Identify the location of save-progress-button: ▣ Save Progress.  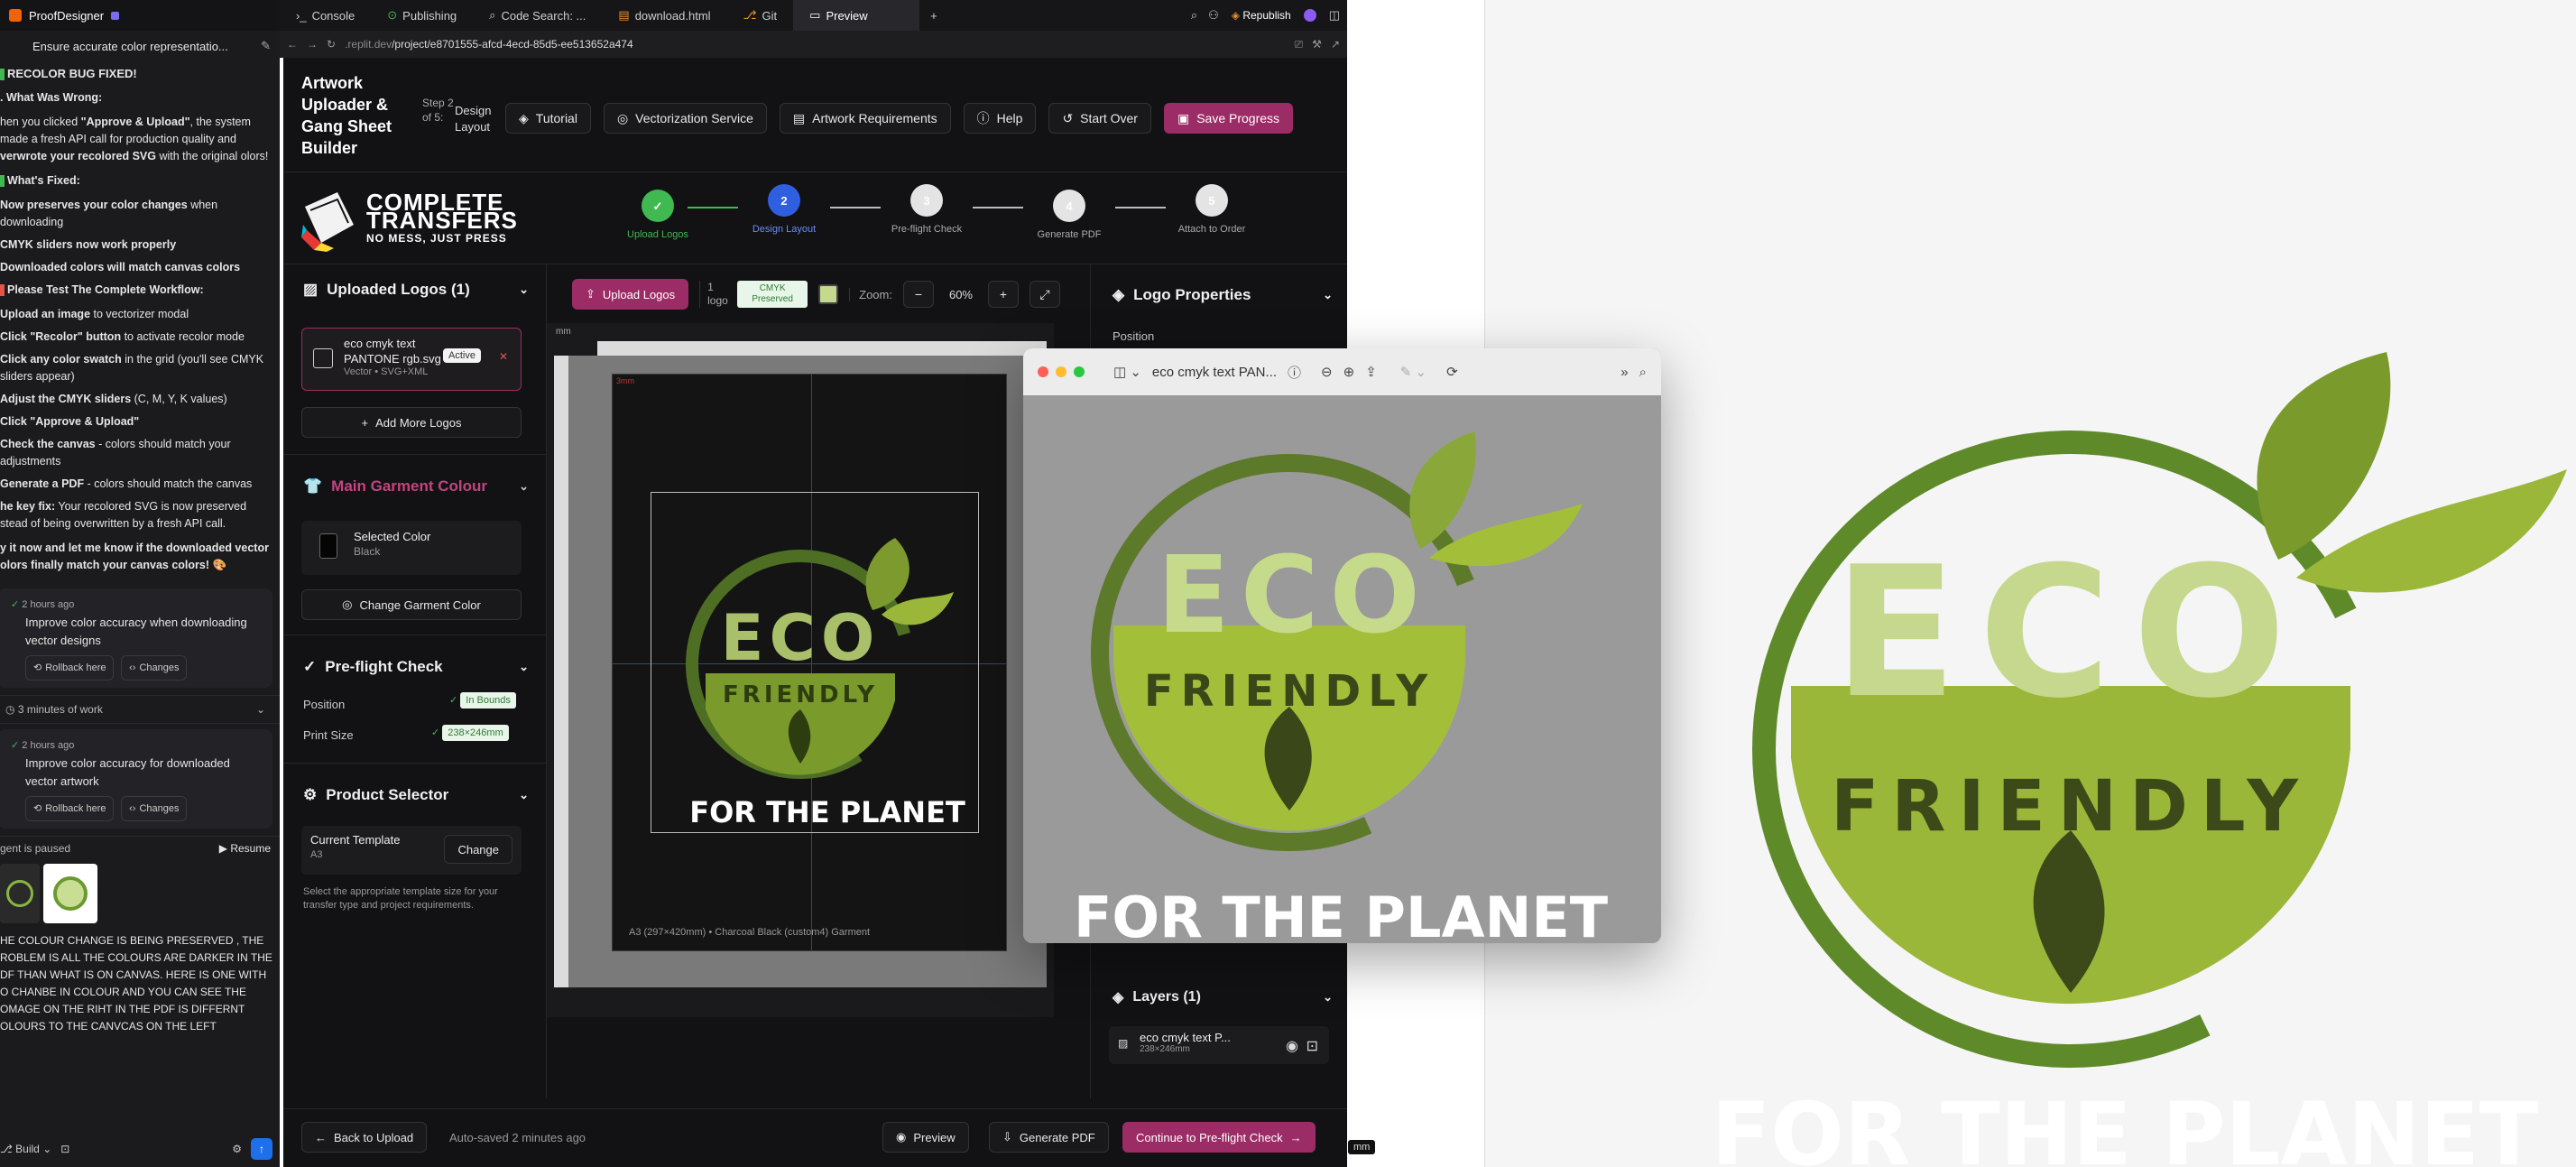
(1228, 118).